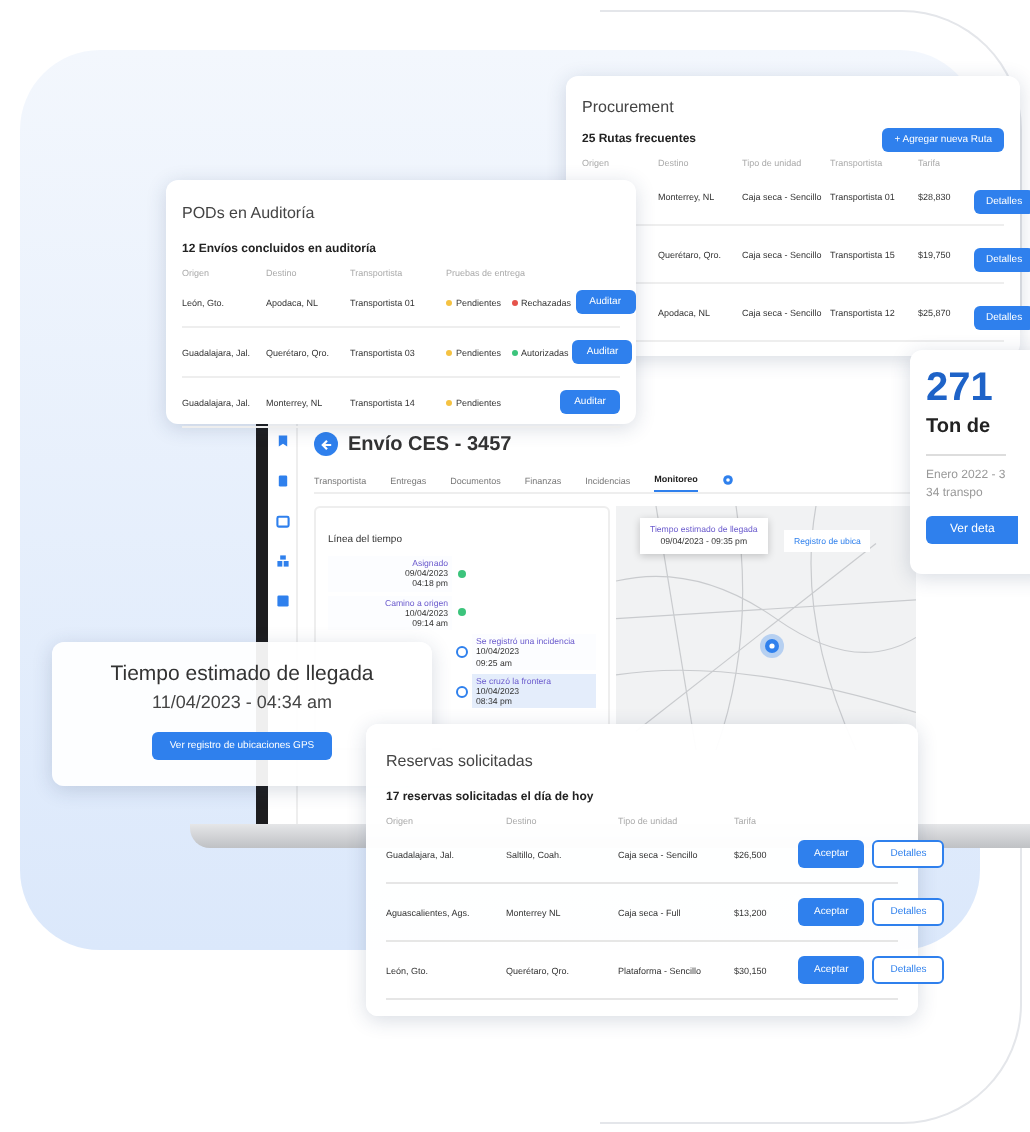  What do you see at coordinates (772, 646) in the screenshot?
I see `location-pin-icon` at bounding box center [772, 646].